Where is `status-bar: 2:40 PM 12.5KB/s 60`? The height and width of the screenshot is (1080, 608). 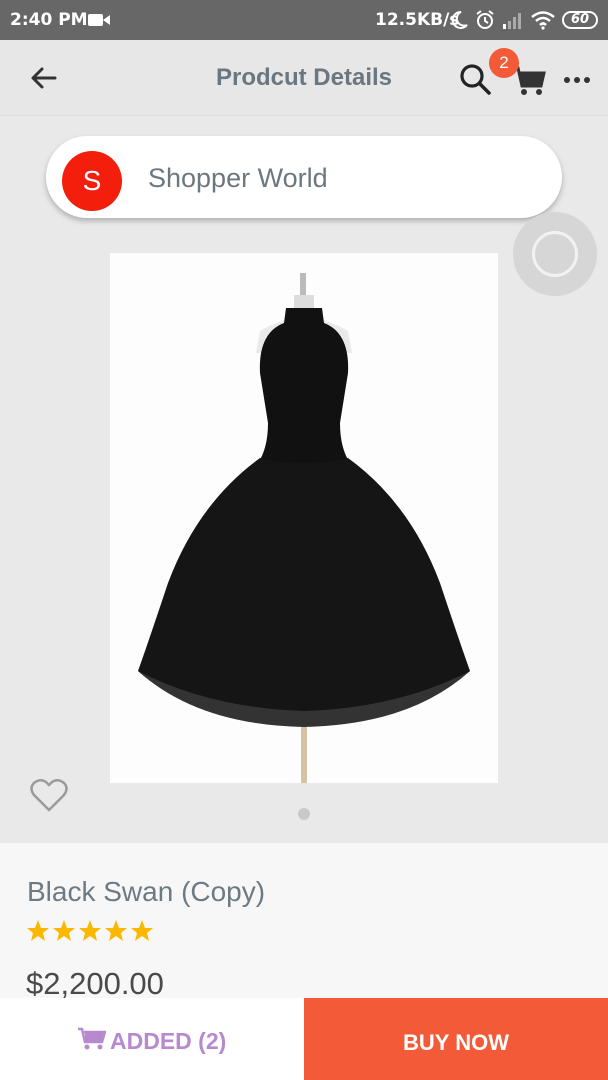 status-bar: 2:40 PM 12.5KB/s 60 is located at coordinates (304, 20).